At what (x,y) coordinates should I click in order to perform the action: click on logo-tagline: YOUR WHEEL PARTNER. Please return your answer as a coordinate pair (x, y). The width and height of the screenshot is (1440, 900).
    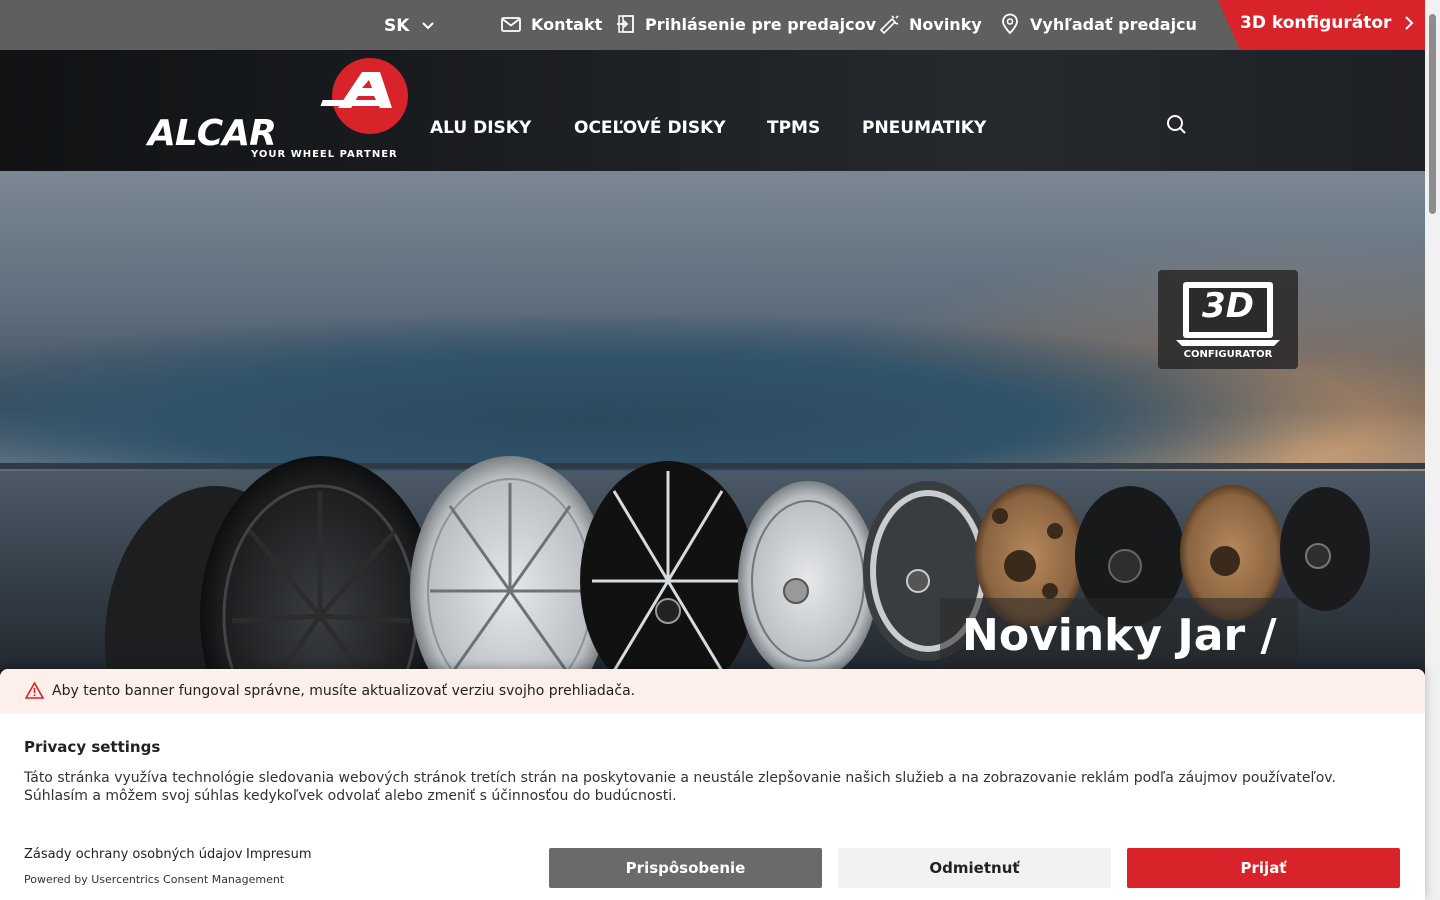
    Looking at the image, I should click on (324, 154).